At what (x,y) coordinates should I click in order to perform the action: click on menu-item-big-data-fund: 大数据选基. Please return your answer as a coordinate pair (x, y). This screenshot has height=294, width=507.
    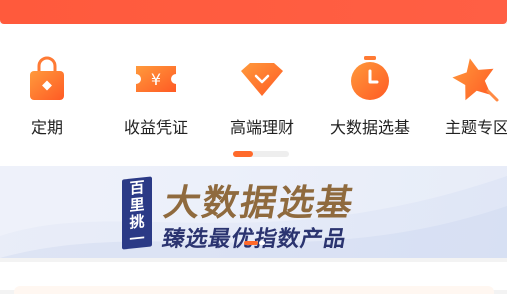
    Looking at the image, I should click on (370, 95).